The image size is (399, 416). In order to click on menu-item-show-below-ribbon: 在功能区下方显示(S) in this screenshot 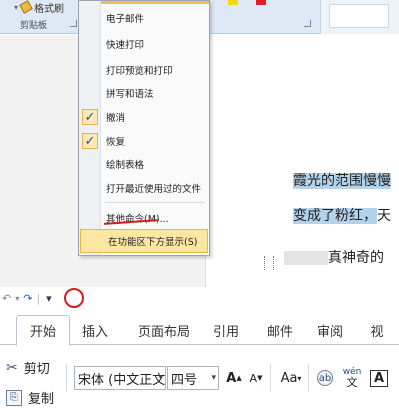, I will do `click(144, 241)`.